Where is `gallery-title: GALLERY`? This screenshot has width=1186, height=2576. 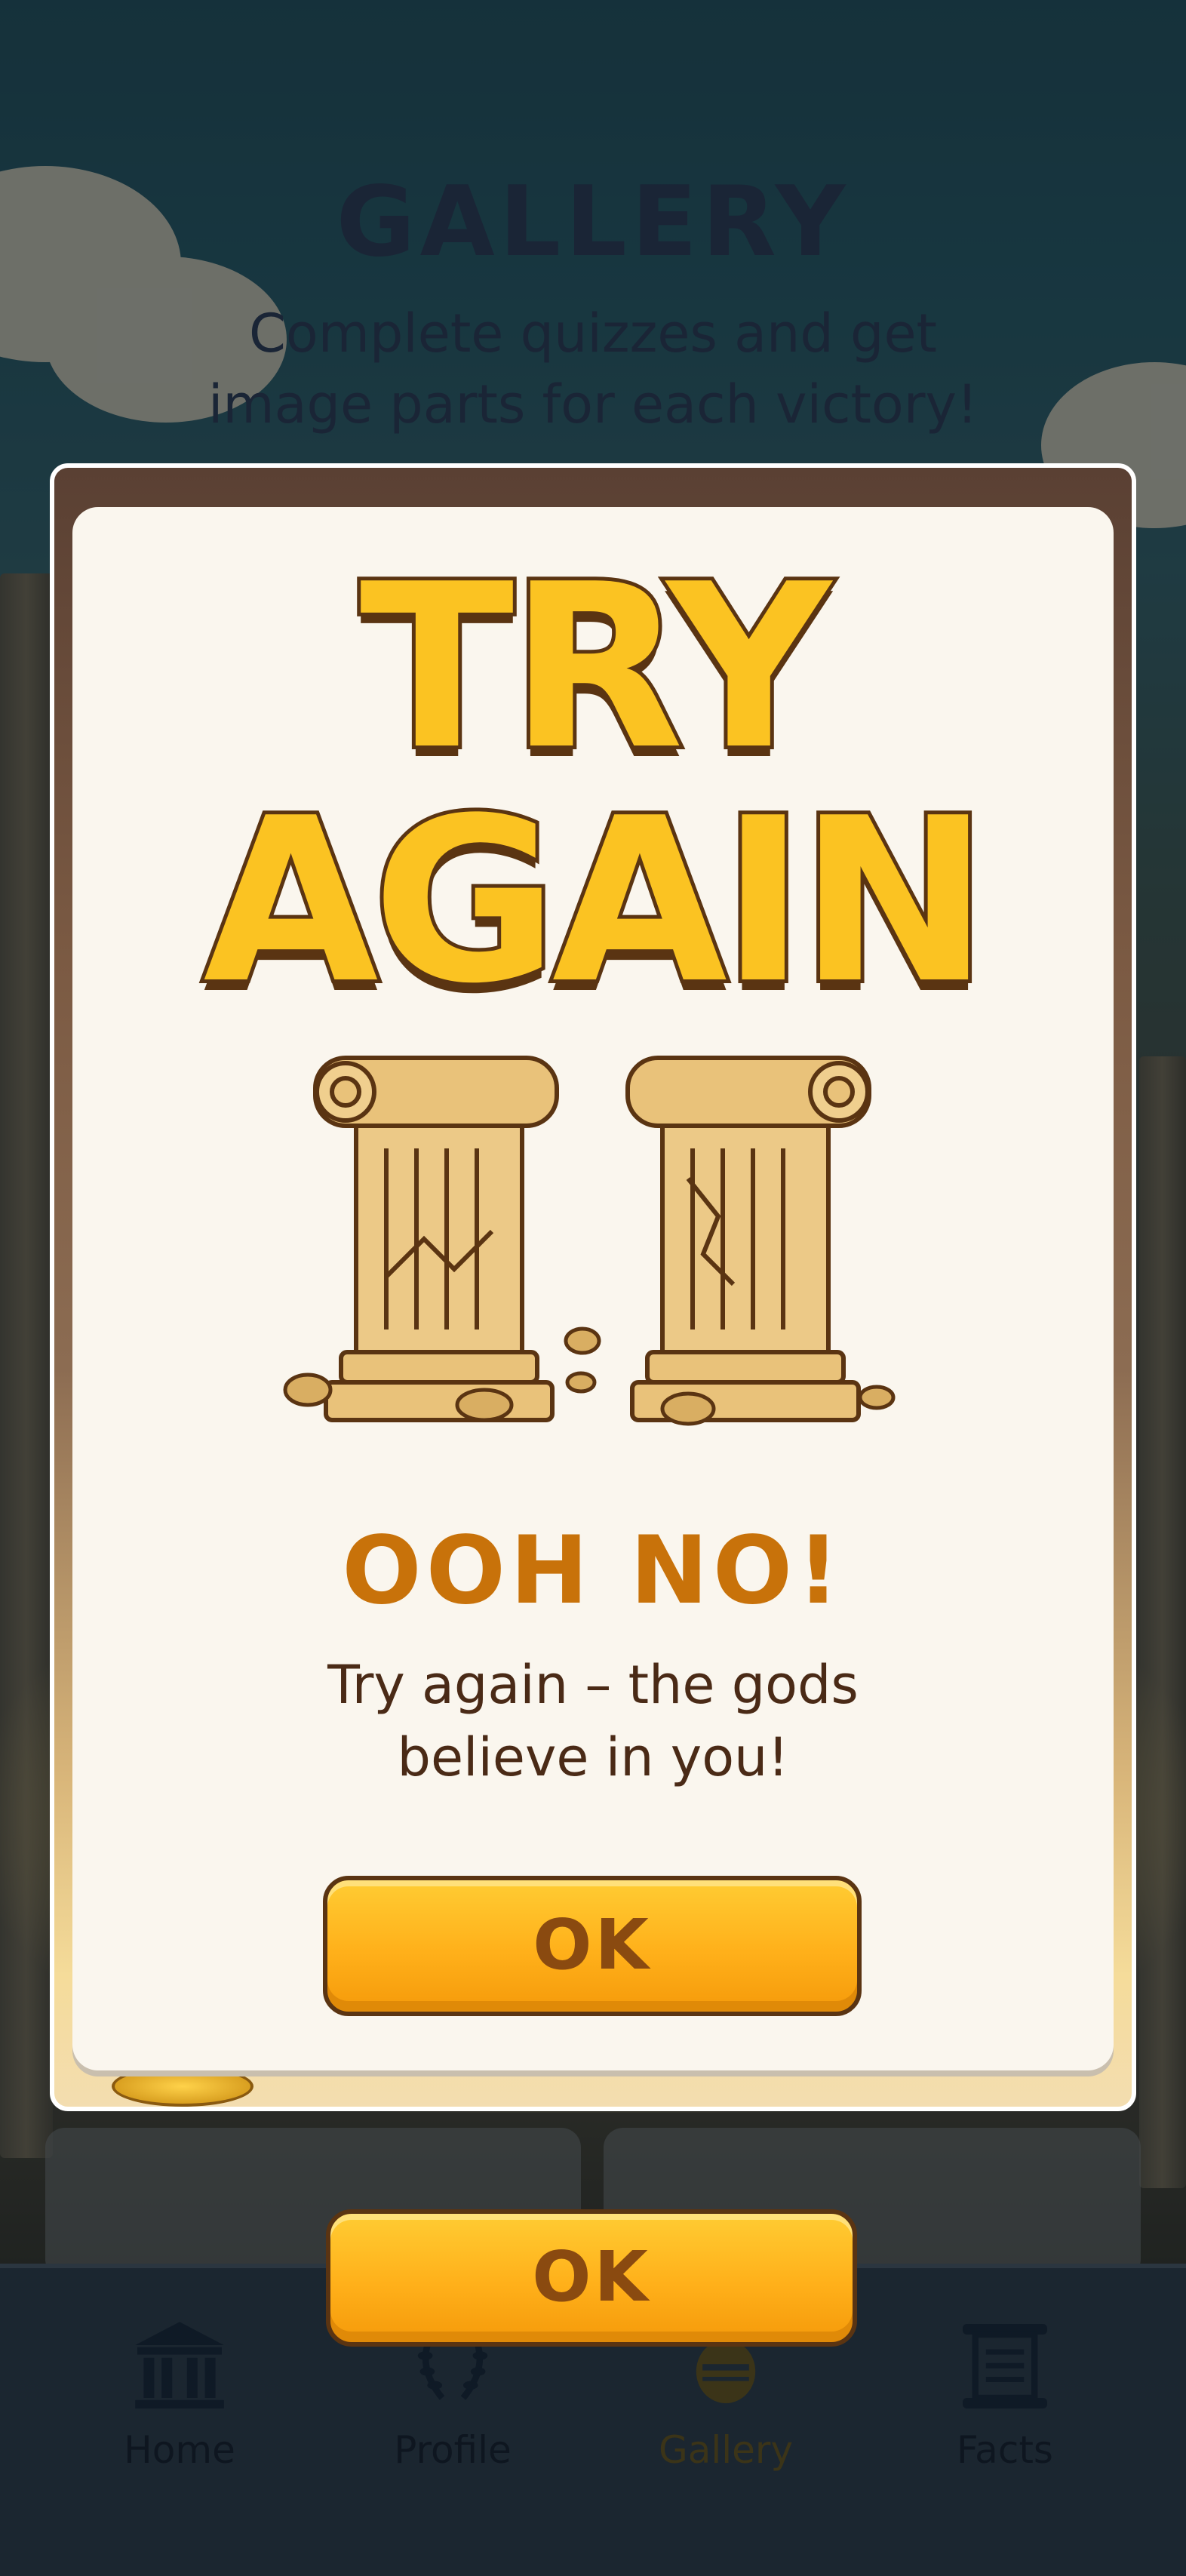 gallery-title: GALLERY is located at coordinates (593, 222).